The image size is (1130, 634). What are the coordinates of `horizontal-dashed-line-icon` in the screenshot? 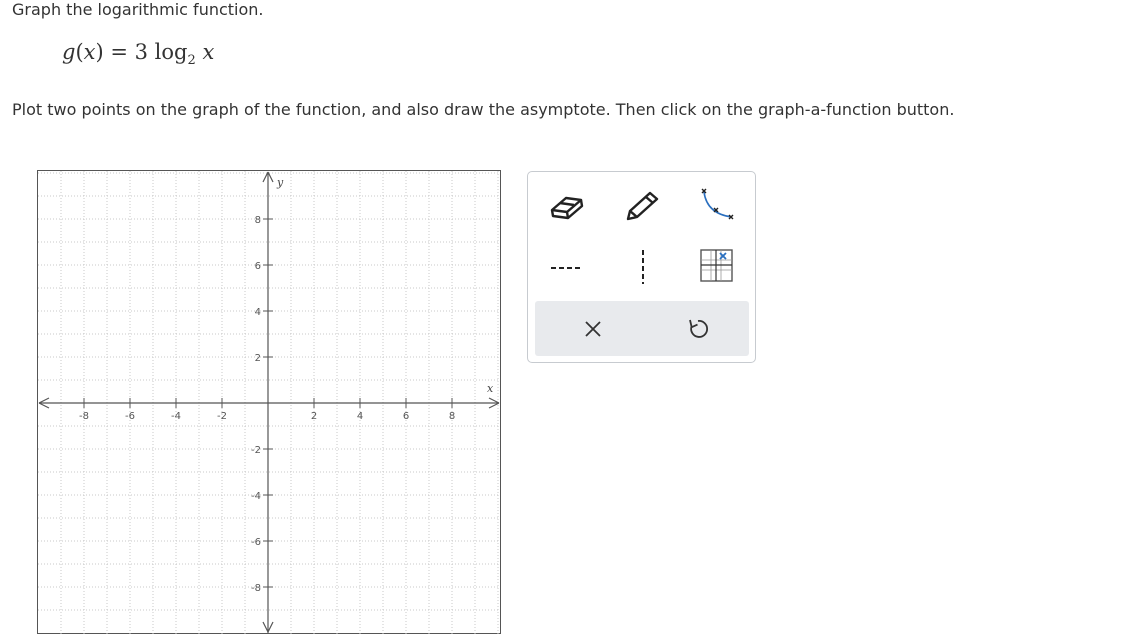 It's located at (566, 268).